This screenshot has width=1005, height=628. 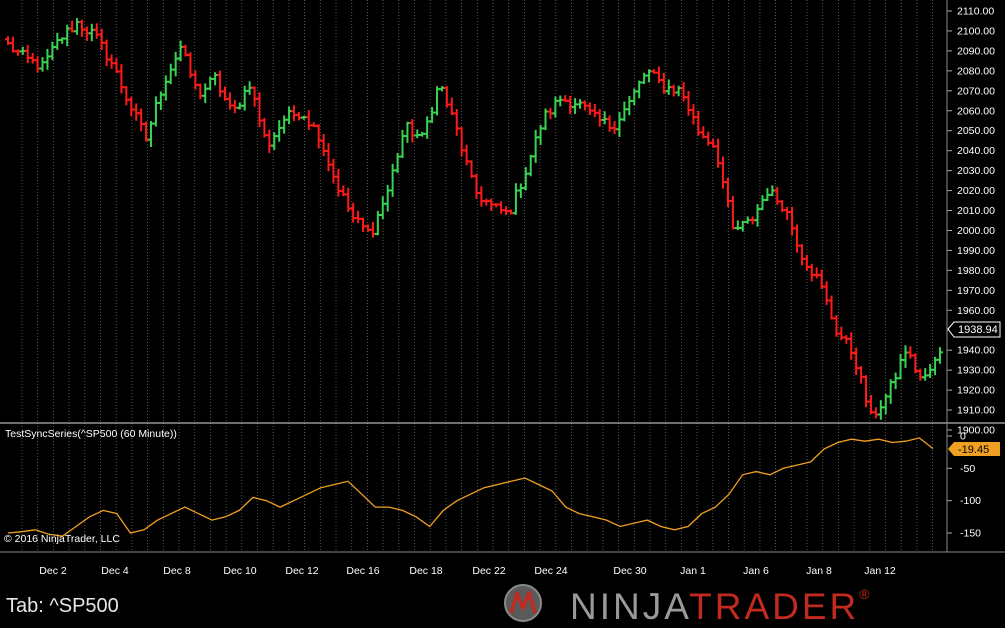 I want to click on indicator-line, so click(x=470, y=487).